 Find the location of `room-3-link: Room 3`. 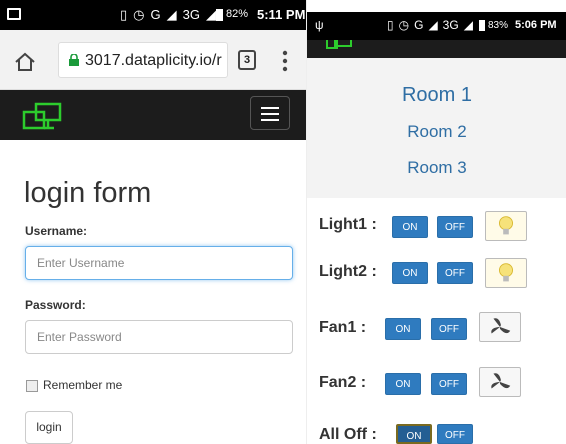

room-3-link: Room 3 is located at coordinates (436, 168).